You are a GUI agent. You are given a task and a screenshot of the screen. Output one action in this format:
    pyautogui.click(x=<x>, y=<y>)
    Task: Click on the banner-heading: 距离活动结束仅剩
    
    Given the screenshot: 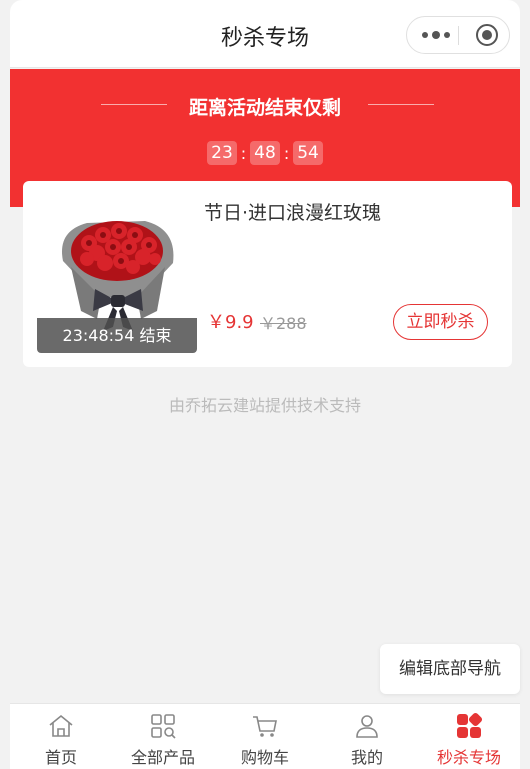 What is the action you would take?
    pyautogui.click(x=264, y=108)
    